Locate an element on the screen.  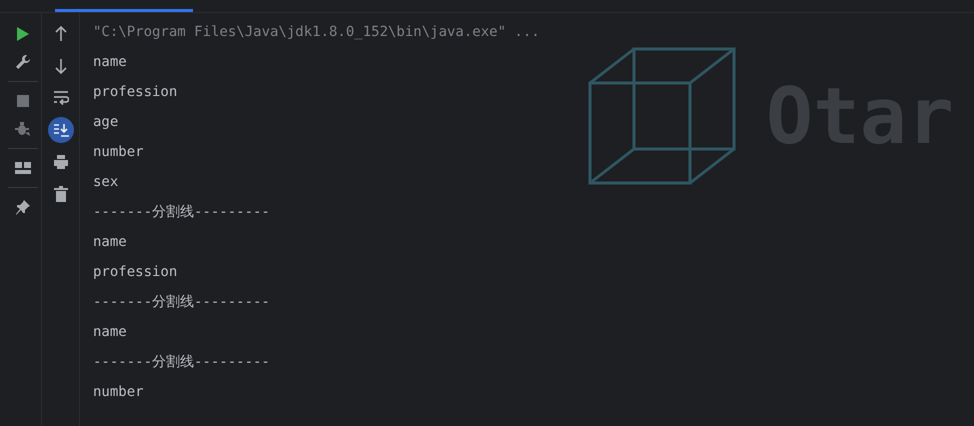
trash-icon is located at coordinates (61, 194).